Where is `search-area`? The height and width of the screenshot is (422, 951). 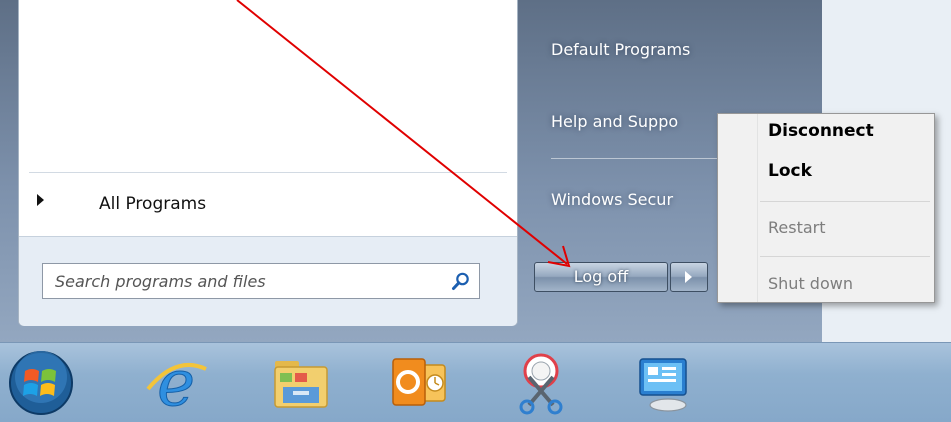
search-area is located at coordinates (268, 281).